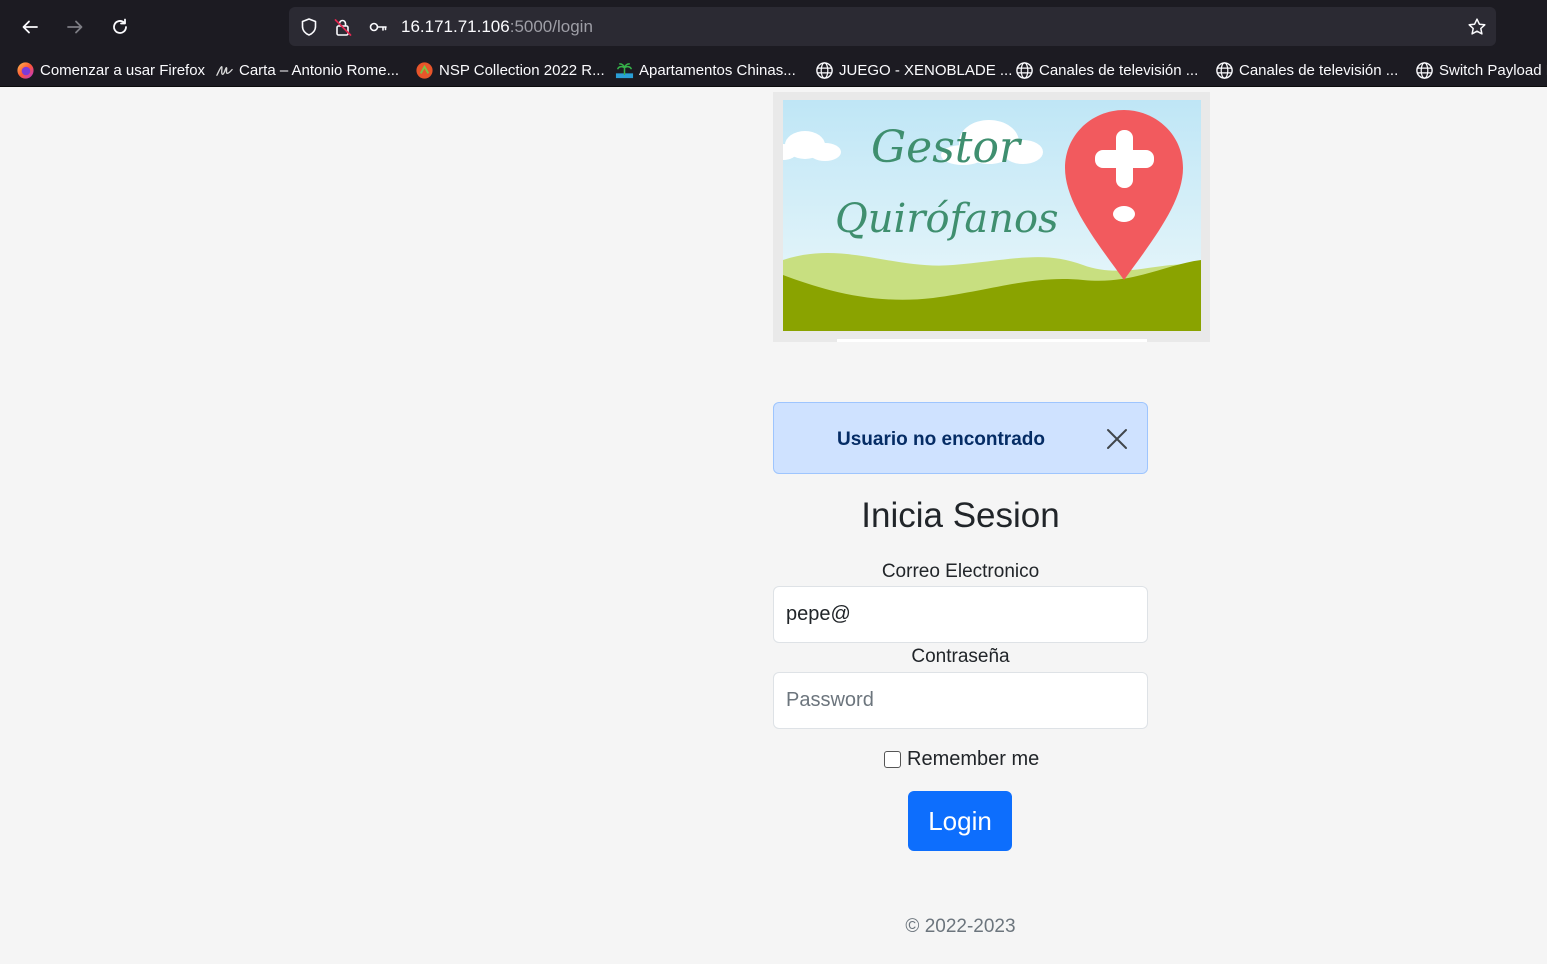 This screenshot has width=1547, height=964. Describe the element at coordinates (624, 70) in the screenshot. I see `palm-icon` at that location.